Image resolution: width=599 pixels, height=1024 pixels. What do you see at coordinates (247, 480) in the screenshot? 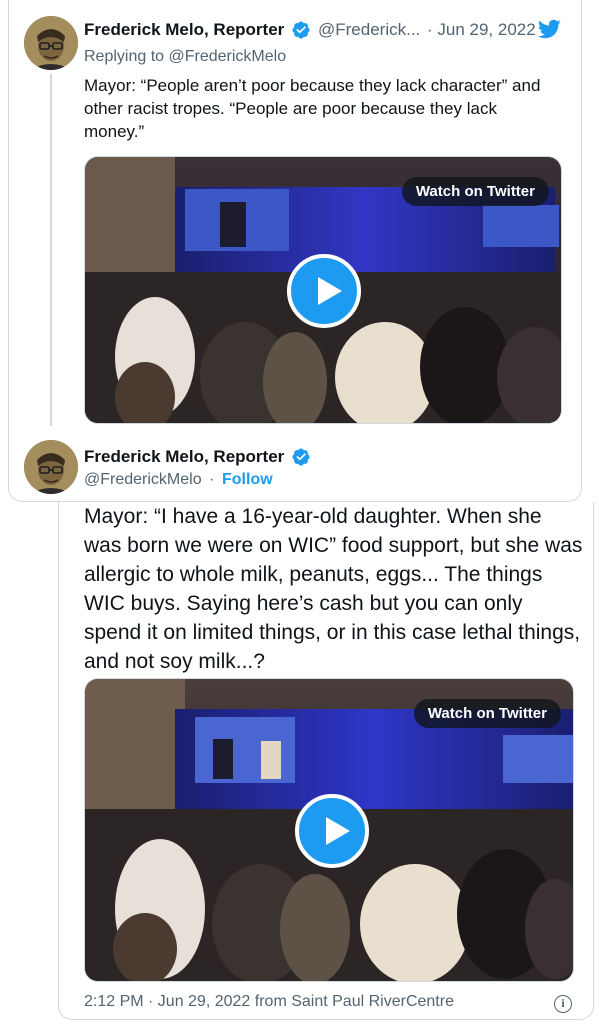
I see `follow-button: Follow` at bounding box center [247, 480].